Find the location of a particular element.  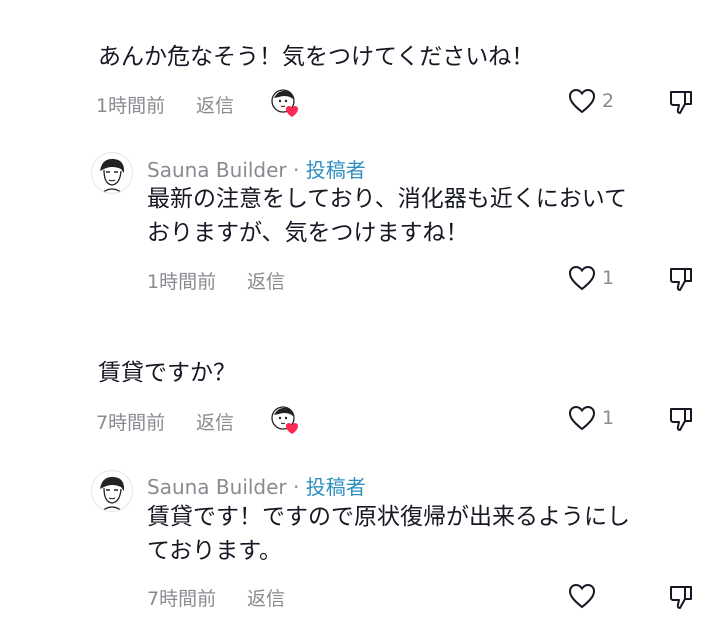

like-button is located at coordinates (585, 596).